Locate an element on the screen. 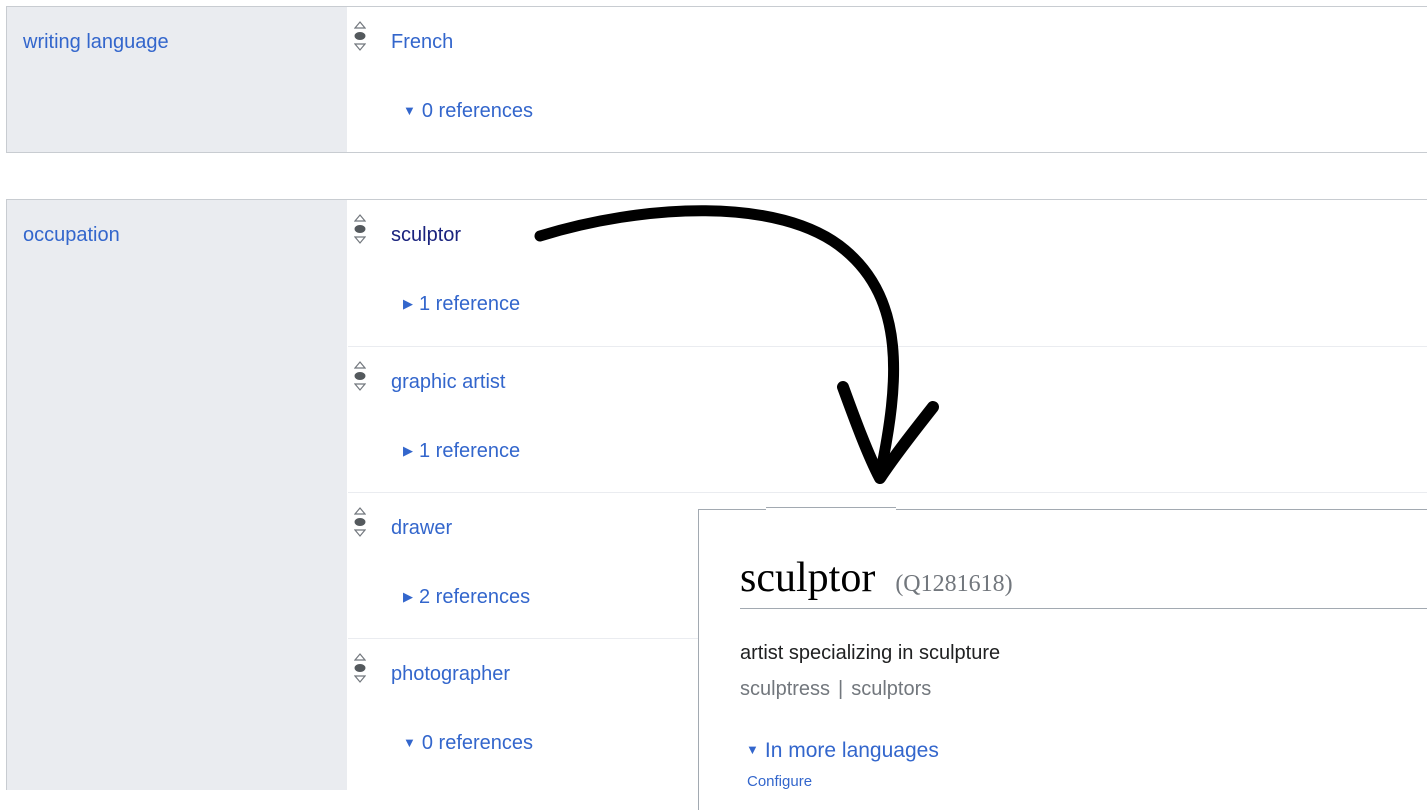 Image resolution: width=1427 pixels, height=810 pixels. references-toggle: ▶ 2 references is located at coordinates (466, 597).